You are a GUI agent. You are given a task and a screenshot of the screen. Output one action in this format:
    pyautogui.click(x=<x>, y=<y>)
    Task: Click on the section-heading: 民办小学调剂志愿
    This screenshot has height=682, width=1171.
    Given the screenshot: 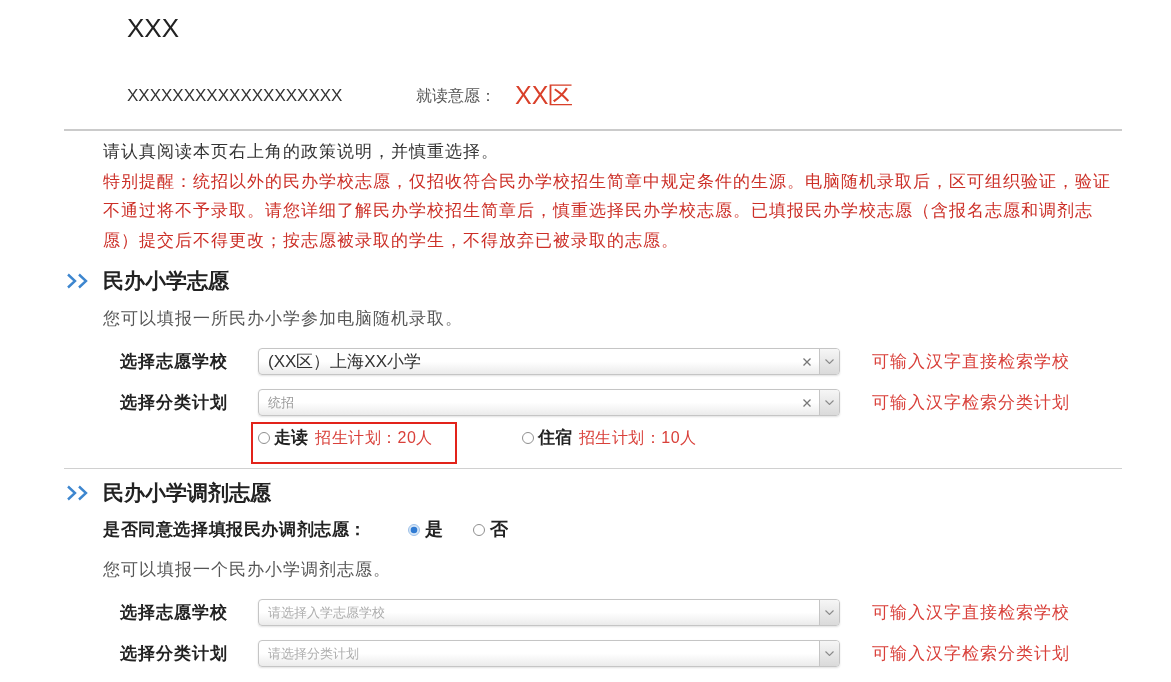 What is the action you would take?
    pyautogui.click(x=187, y=493)
    